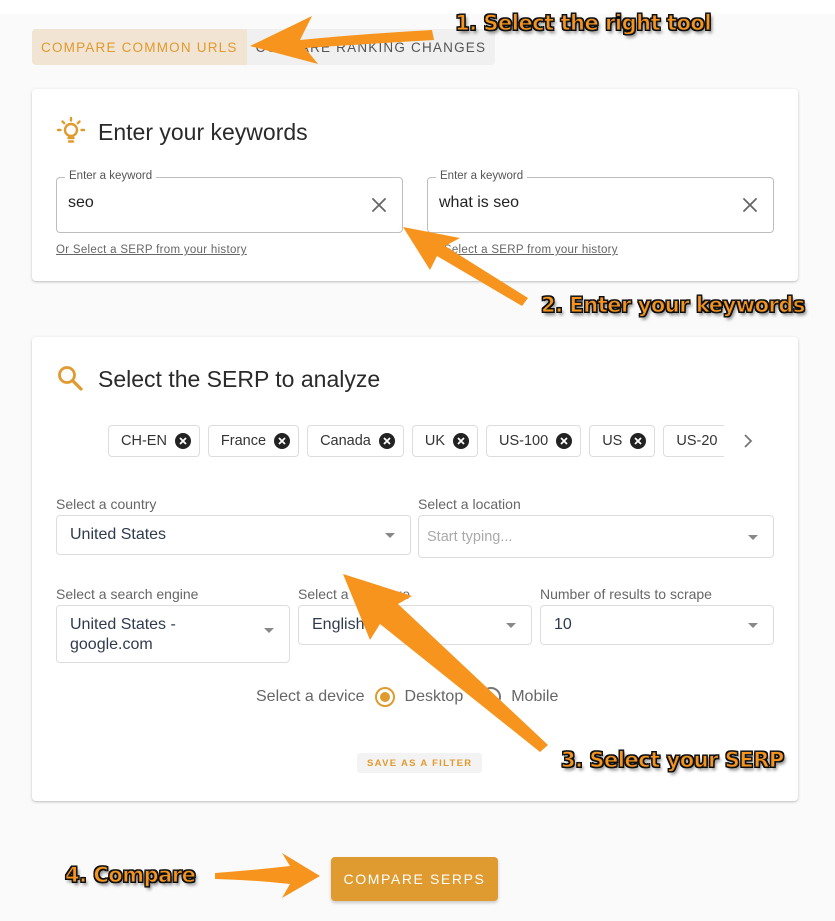 The image size is (835, 921). I want to click on search-engine-value: United States - google.com, so click(123, 634).